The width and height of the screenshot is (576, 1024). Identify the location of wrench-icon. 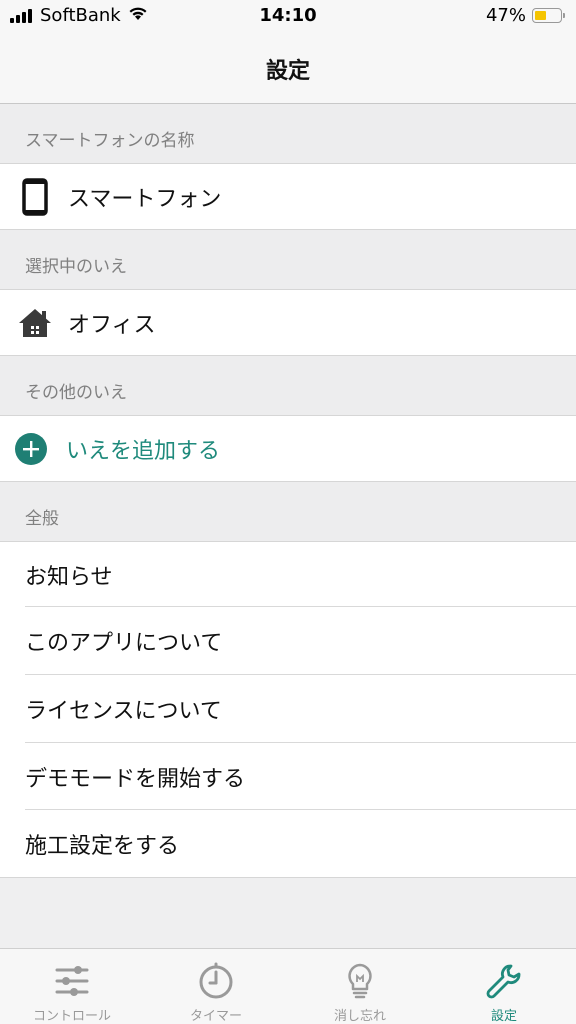
(504, 981).